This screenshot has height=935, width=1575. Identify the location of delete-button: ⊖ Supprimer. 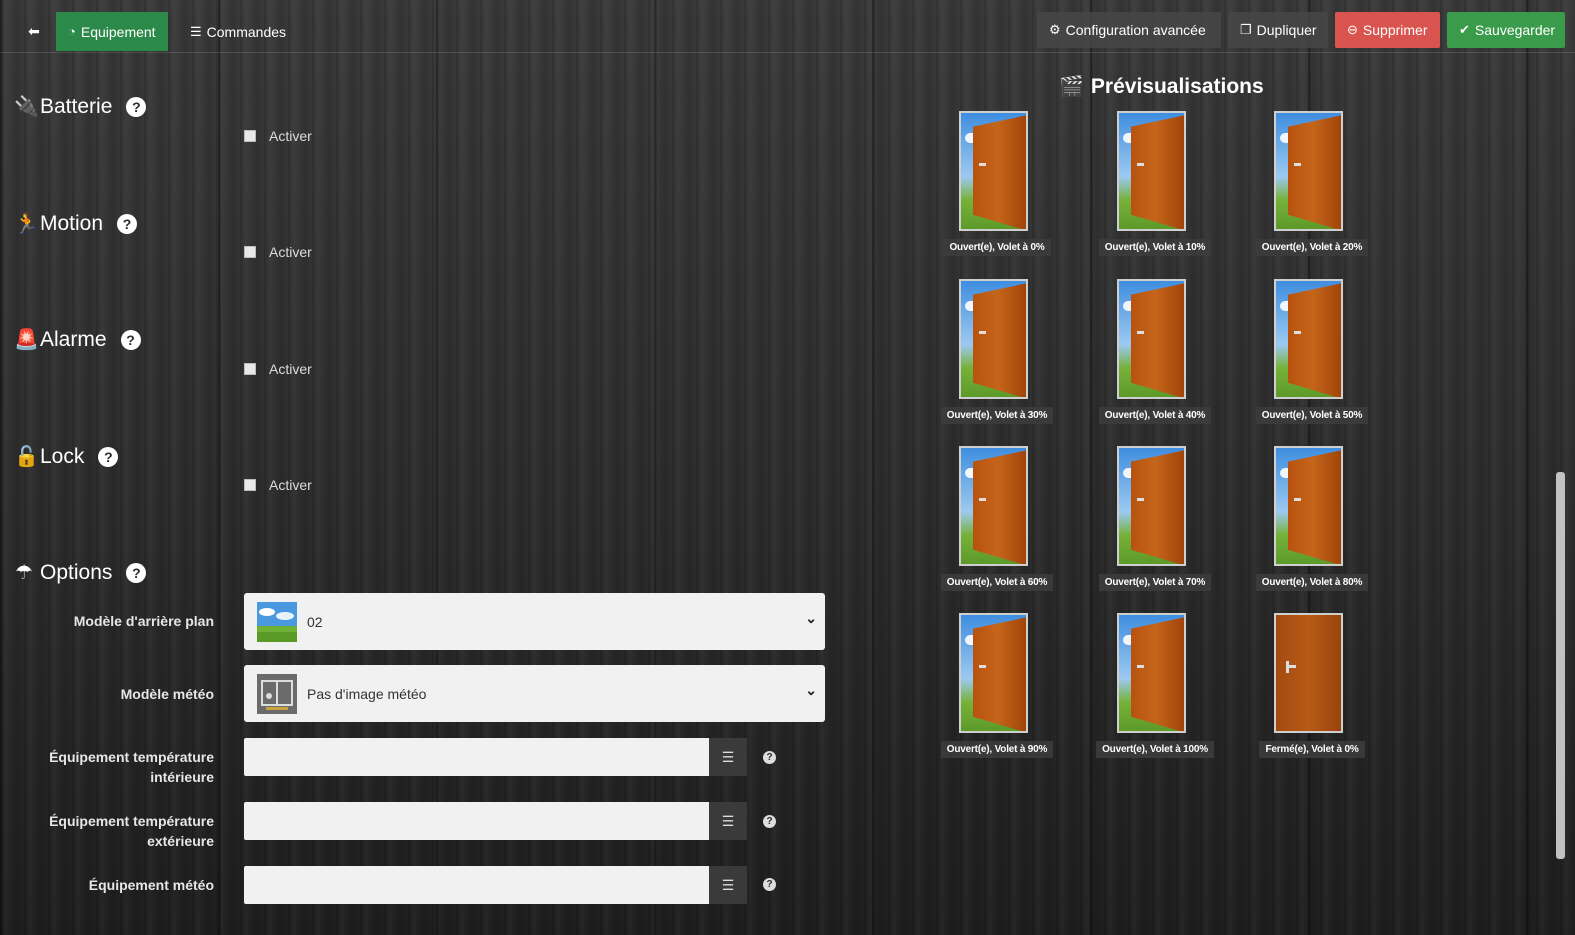
(1387, 30).